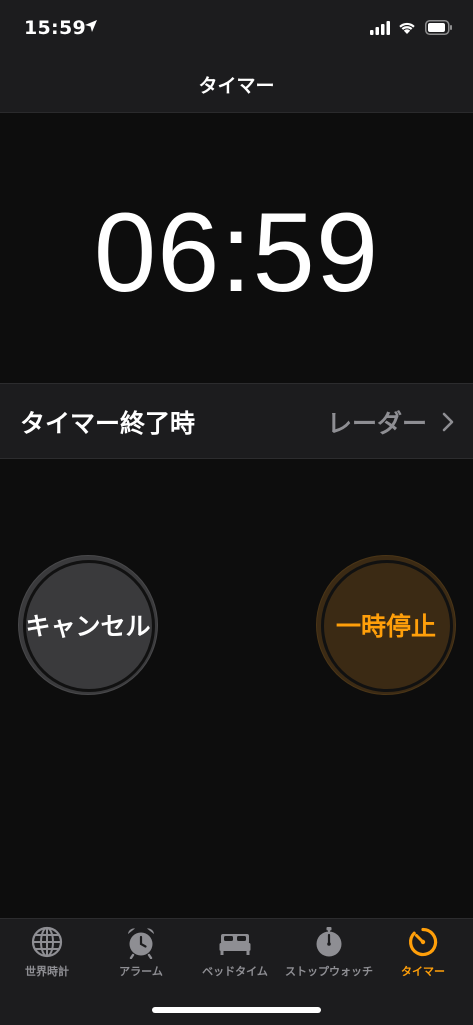 Image resolution: width=473 pixels, height=1025 pixels. I want to click on tab-world-clock: 世界時計, so click(47, 960).